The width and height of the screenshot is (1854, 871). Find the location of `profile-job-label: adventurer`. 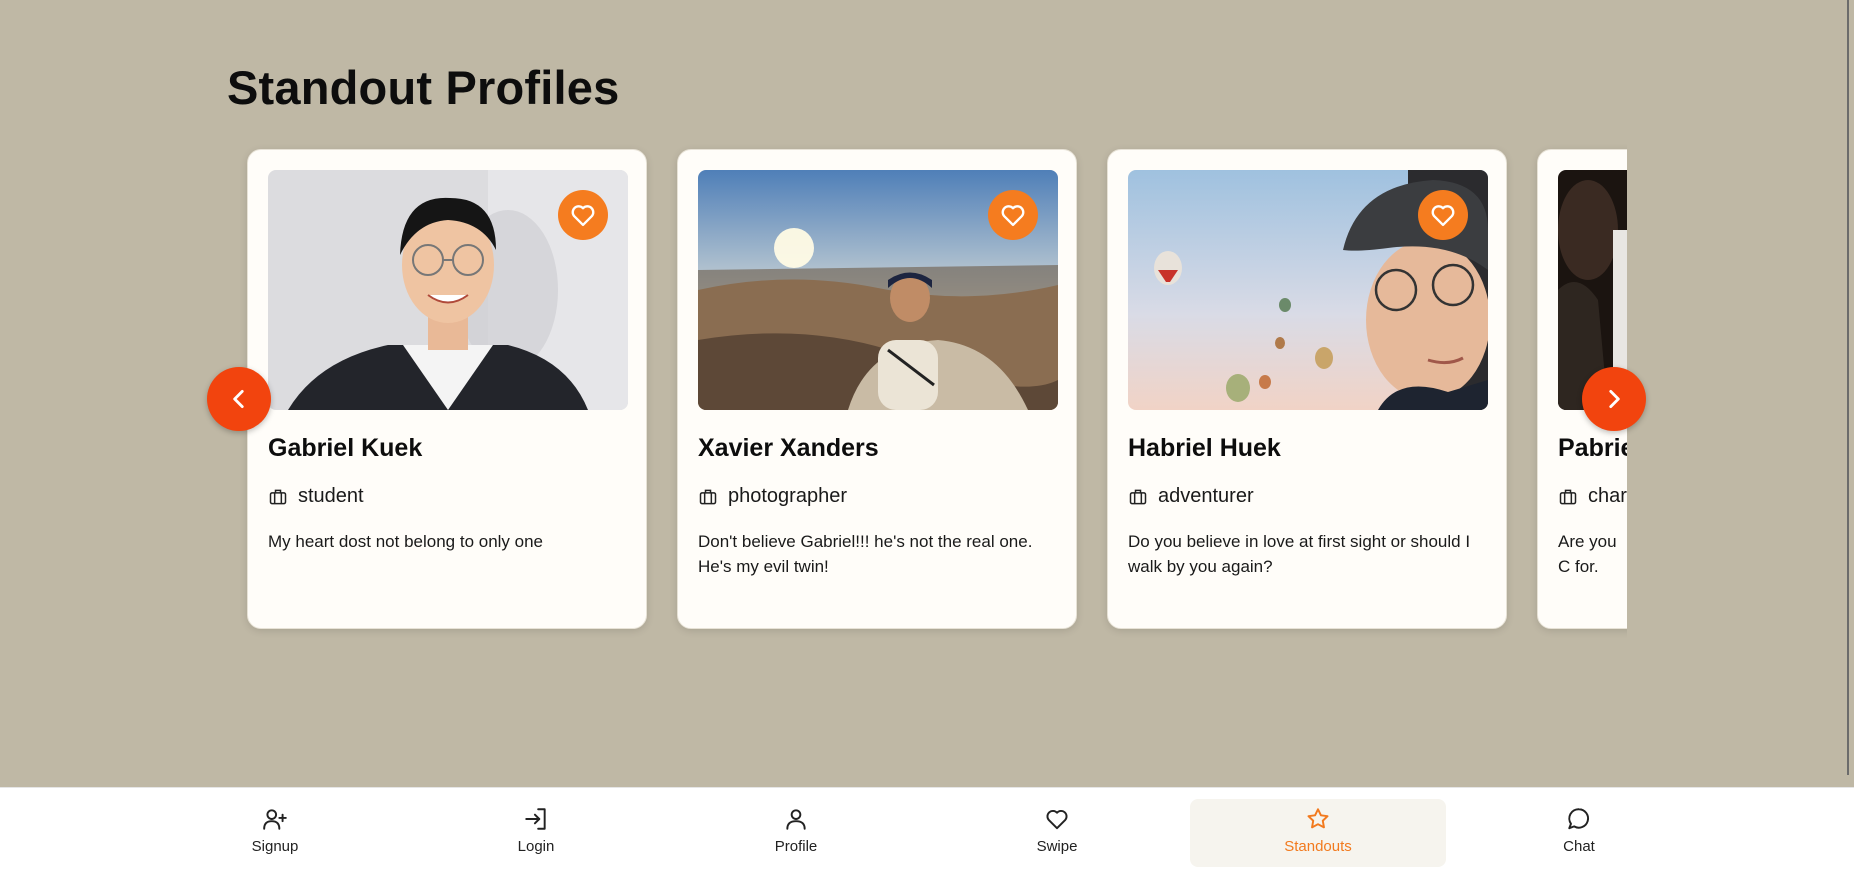

profile-job-label: adventurer is located at coordinates (1206, 496).